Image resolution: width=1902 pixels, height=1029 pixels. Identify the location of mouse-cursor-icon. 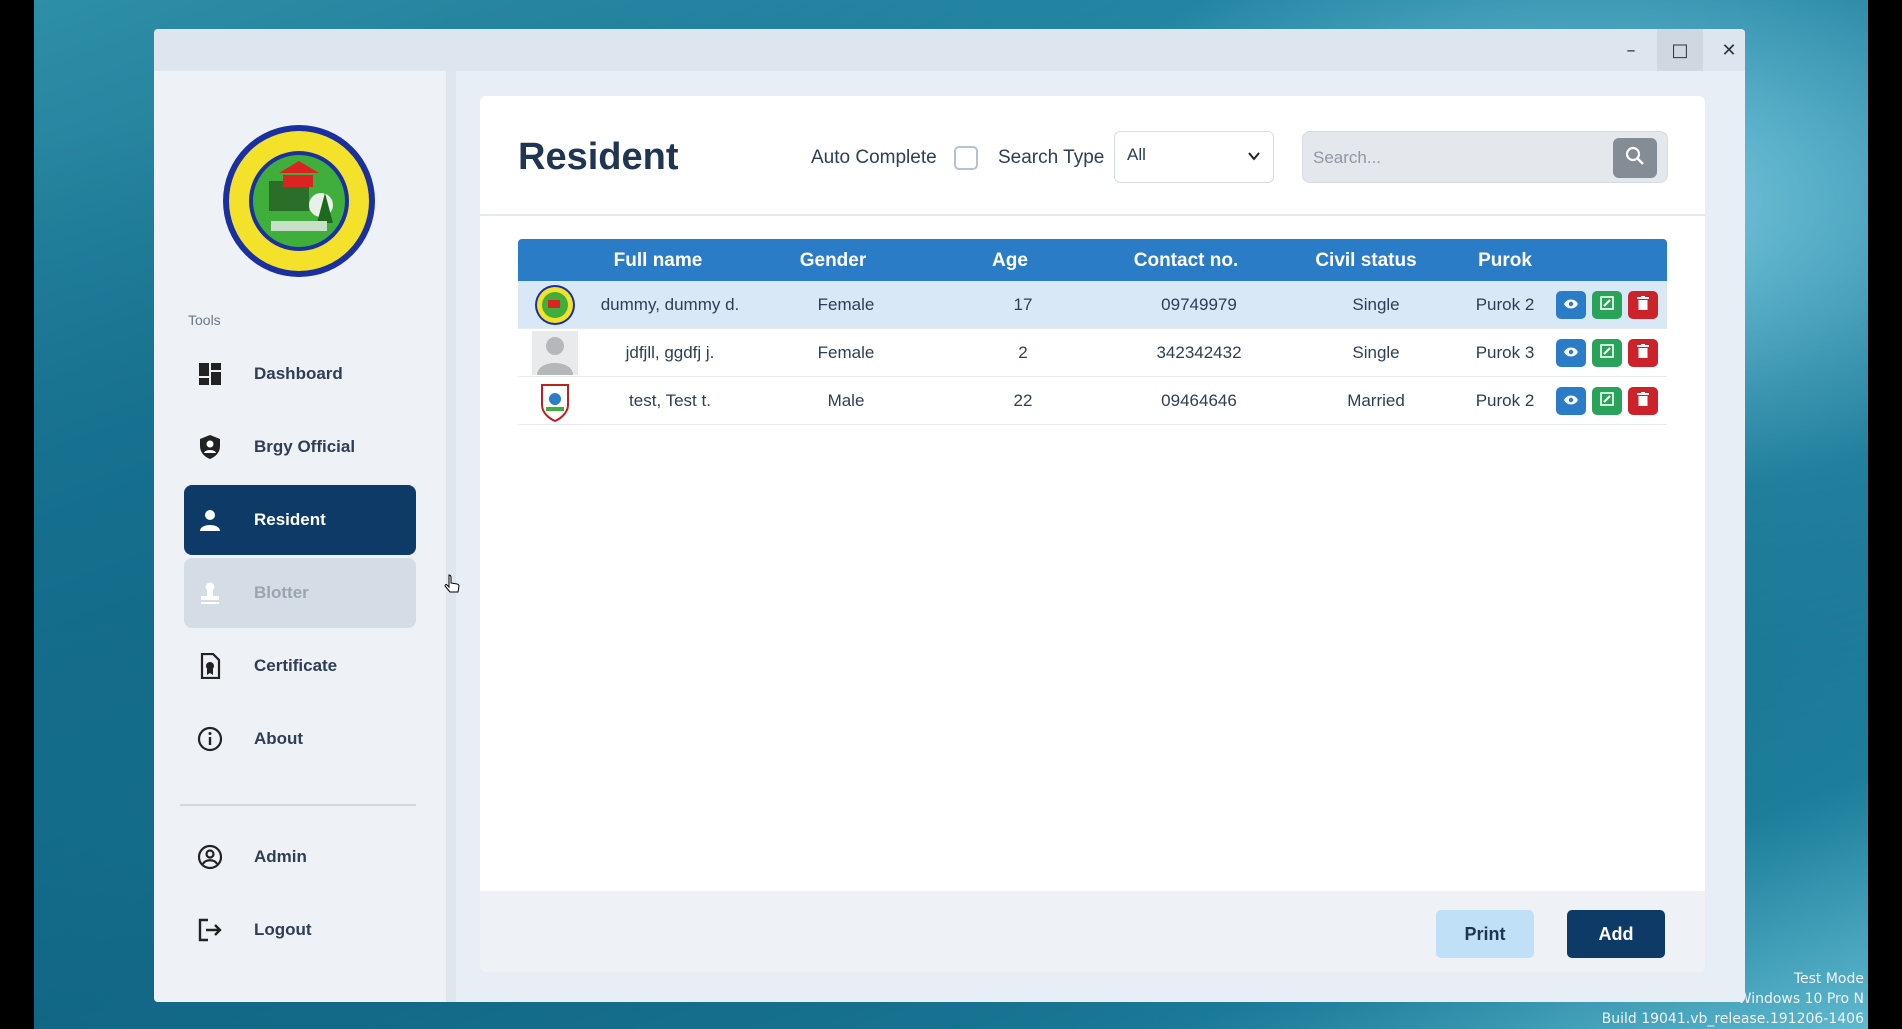
(452, 586).